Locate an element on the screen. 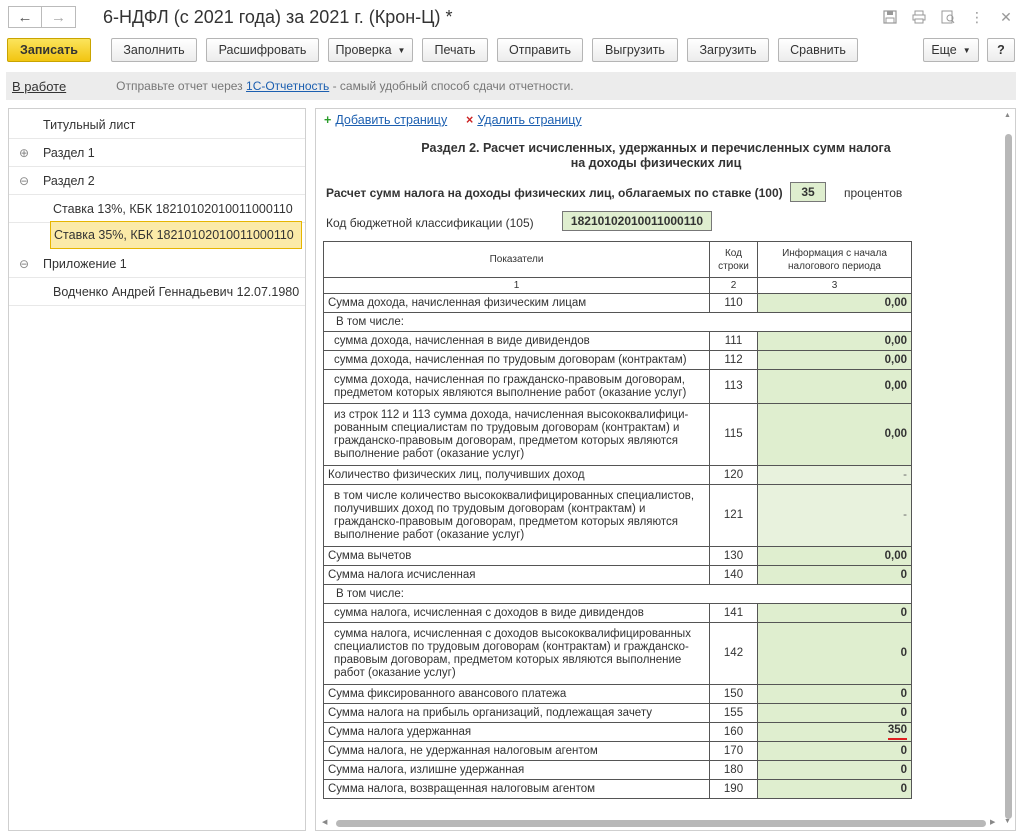  rate-field: 35 is located at coordinates (808, 192).